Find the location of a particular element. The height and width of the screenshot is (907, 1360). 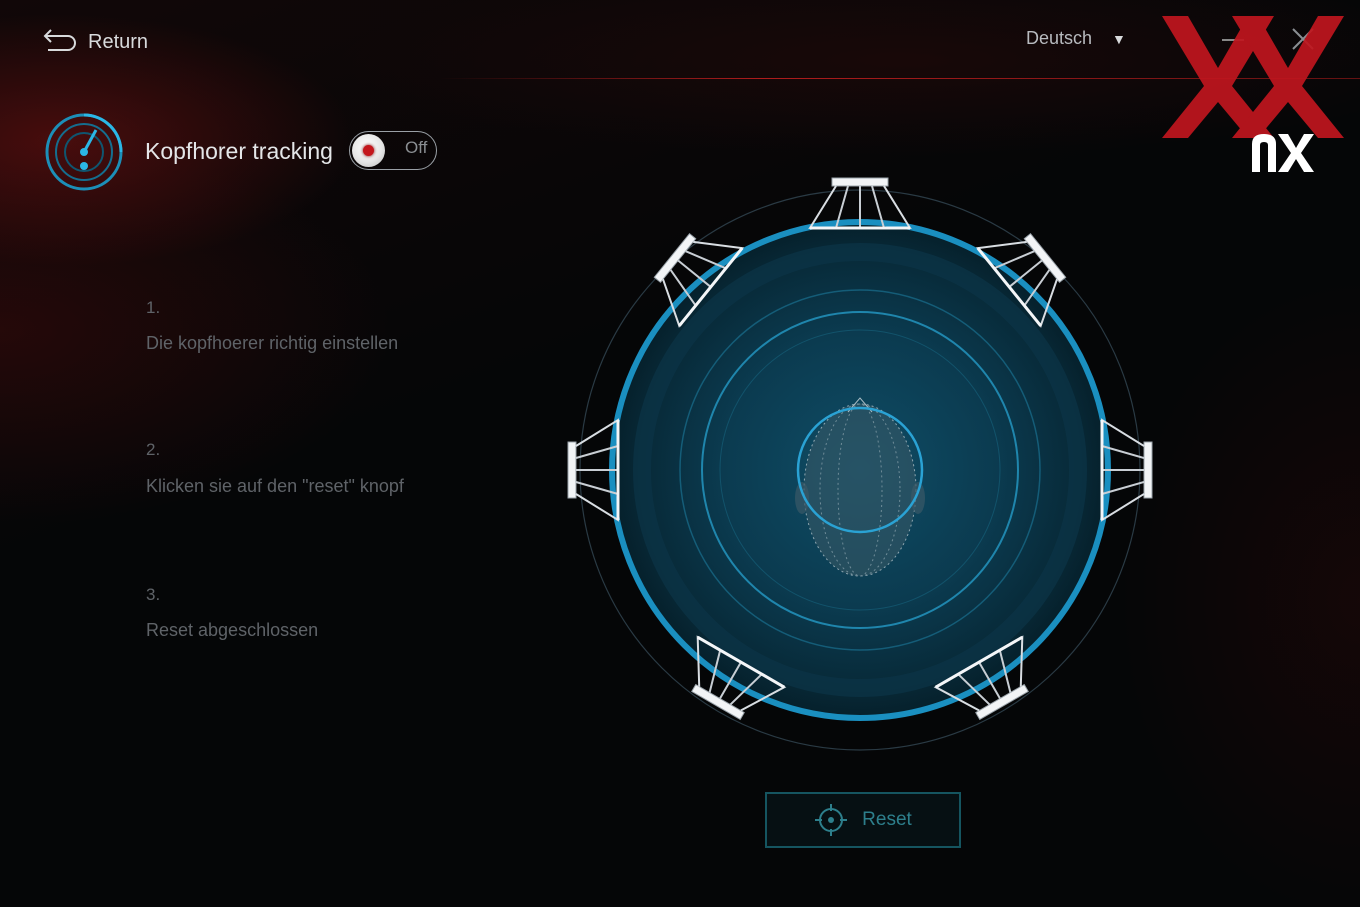

radar-icon is located at coordinates (84, 152).